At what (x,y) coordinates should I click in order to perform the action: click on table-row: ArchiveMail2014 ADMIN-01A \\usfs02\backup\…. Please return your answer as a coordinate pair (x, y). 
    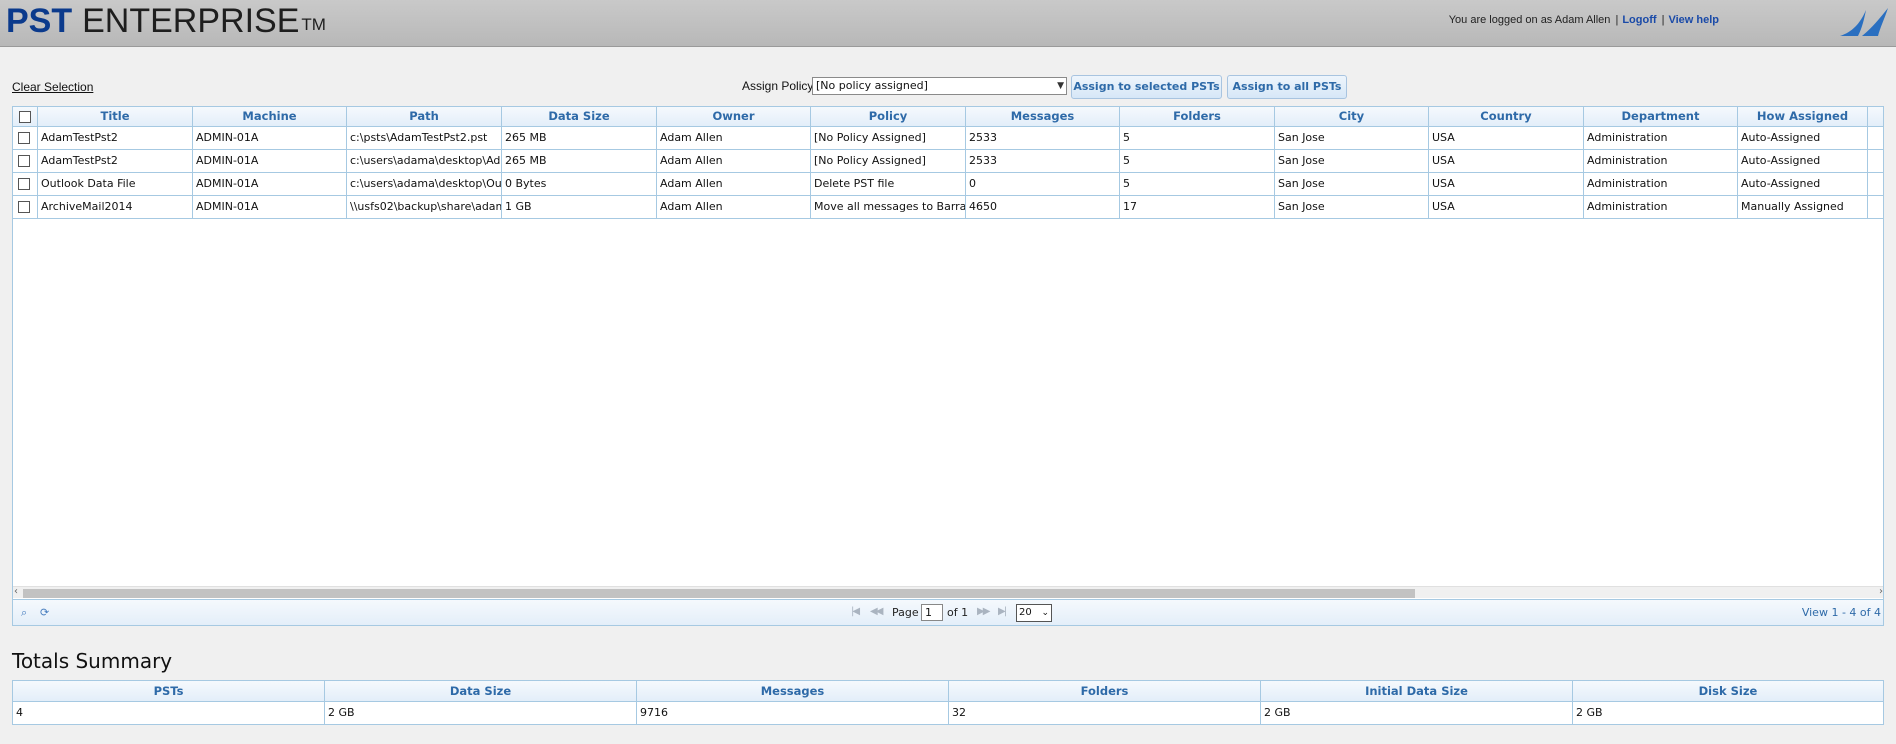
    Looking at the image, I should click on (948, 207).